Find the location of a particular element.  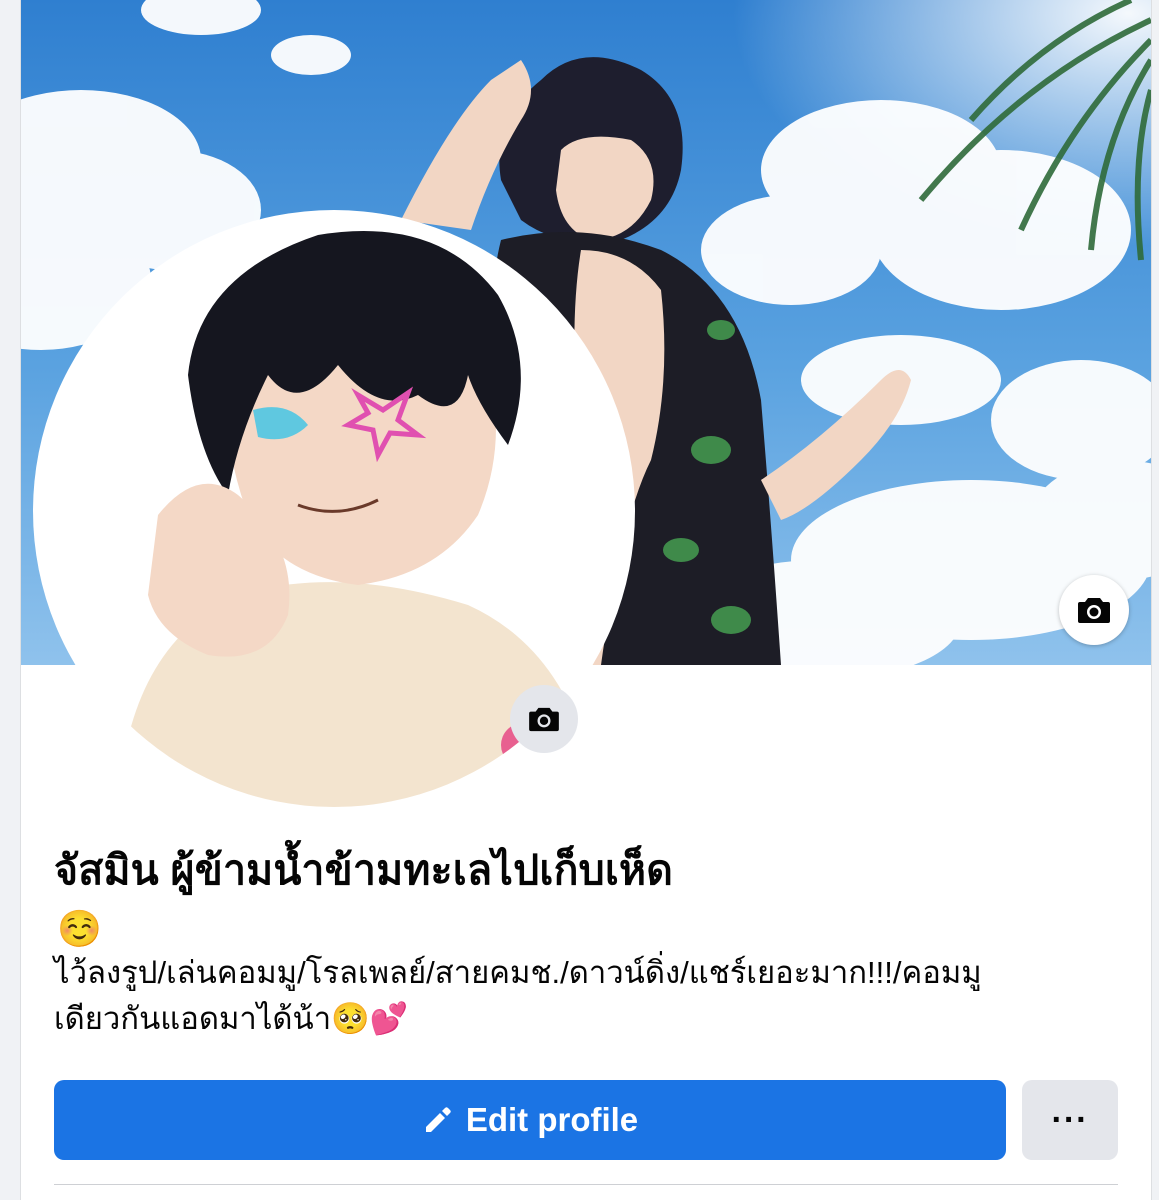

pencil-icon is located at coordinates (437, 1120).